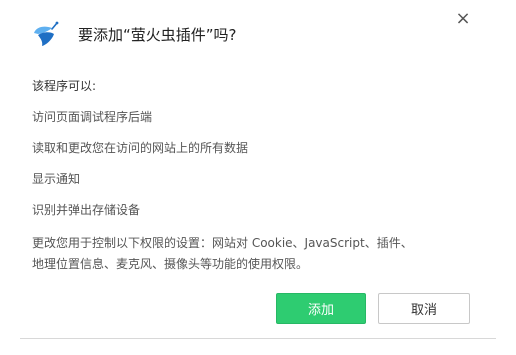  What do you see at coordinates (86, 210) in the screenshot?
I see `permission-item-storage: 识别并弹出存储设备` at bounding box center [86, 210].